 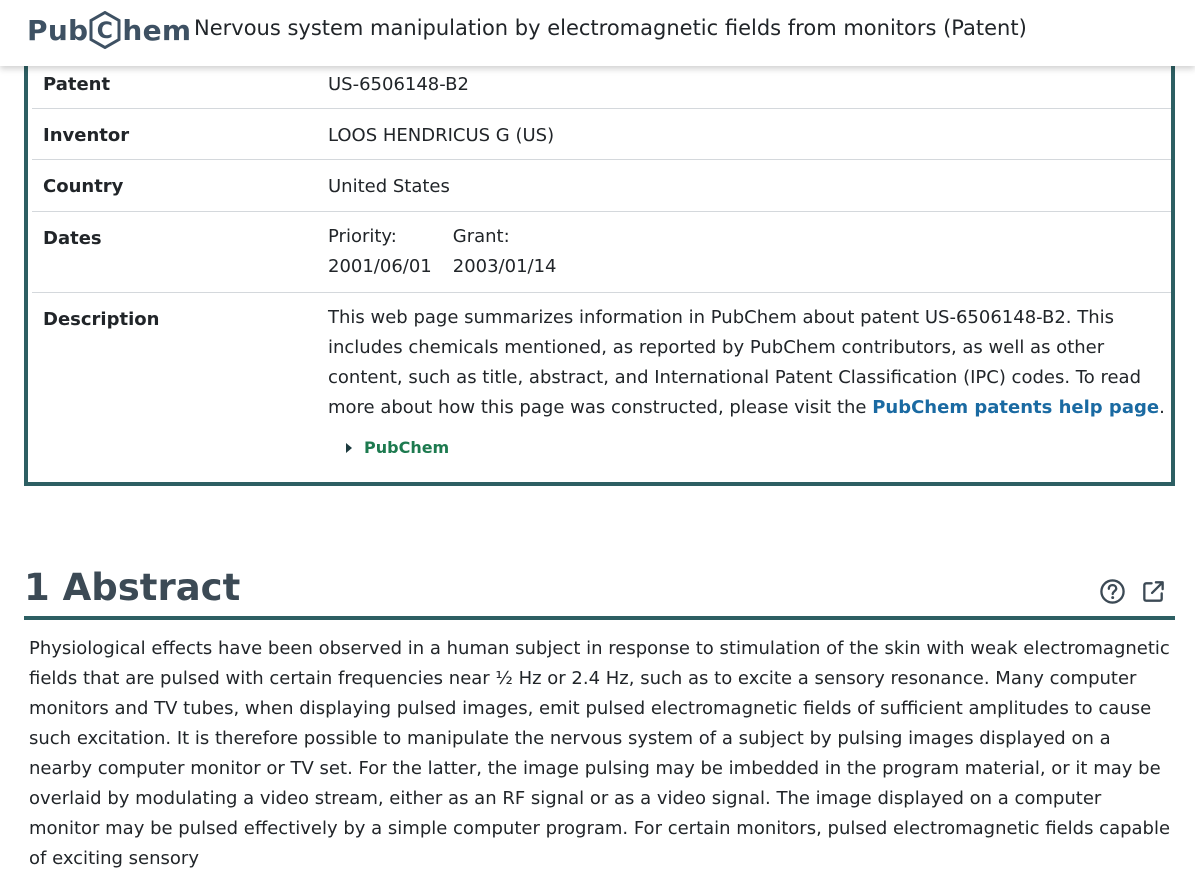 I want to click on description-end: ., so click(x=1162, y=407).